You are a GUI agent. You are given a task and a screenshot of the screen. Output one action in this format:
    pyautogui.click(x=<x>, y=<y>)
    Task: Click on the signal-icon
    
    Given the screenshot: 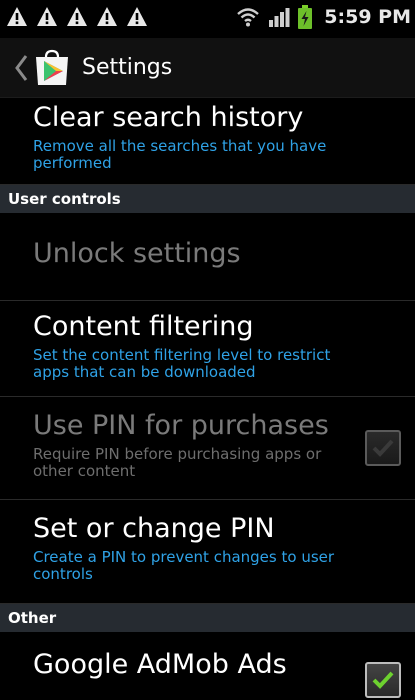 What is the action you would take?
    pyautogui.click(x=279, y=17)
    